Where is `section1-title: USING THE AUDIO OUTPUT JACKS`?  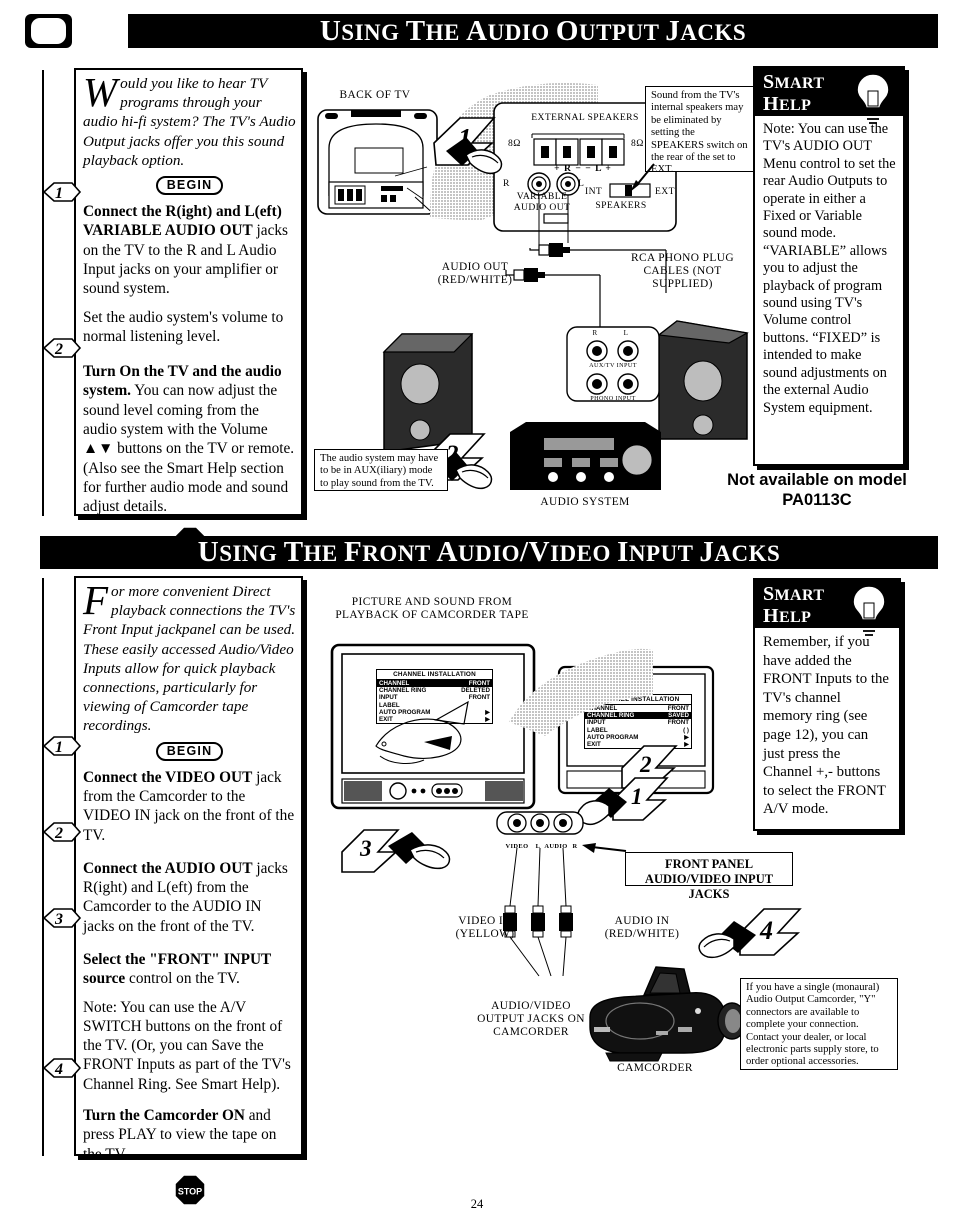
section1-title: USING THE AUDIO OUTPUT JACKS is located at coordinates (533, 30).